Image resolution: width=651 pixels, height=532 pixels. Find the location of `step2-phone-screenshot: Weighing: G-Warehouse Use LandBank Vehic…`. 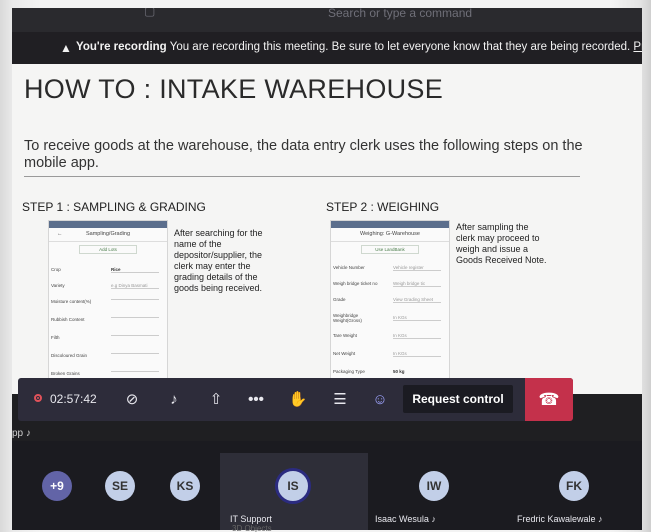

step2-phone-screenshot: Weighing: G-Warehouse Use LandBank Vehic… is located at coordinates (390, 304).